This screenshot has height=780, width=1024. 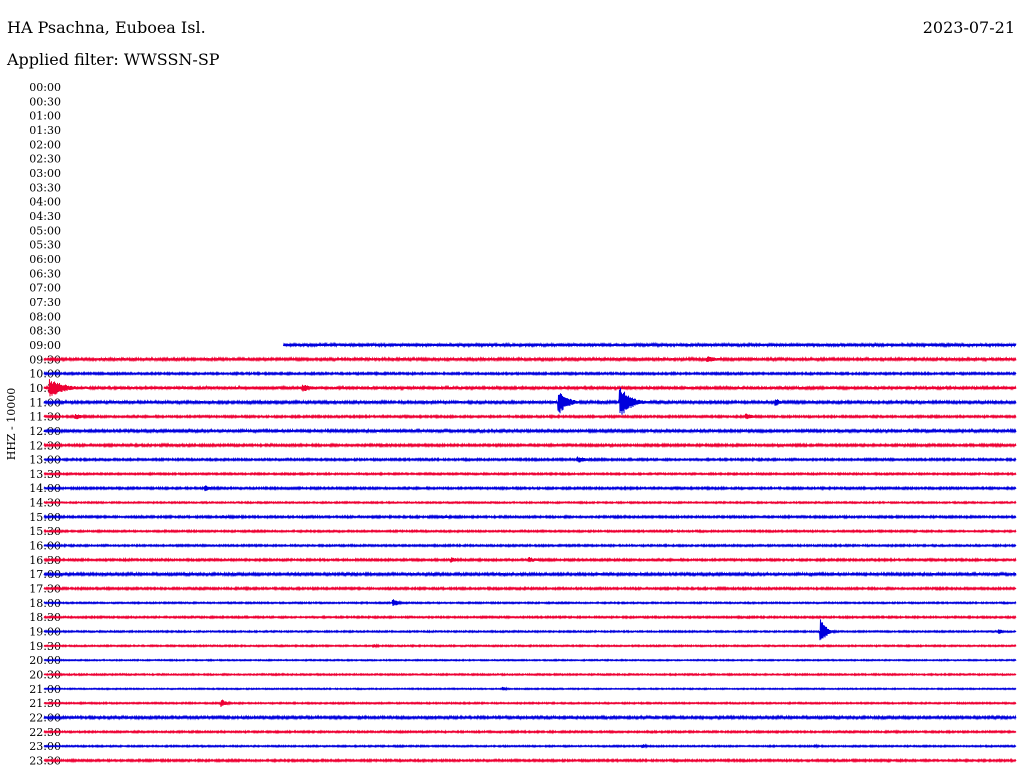 What do you see at coordinates (45, 345) in the screenshot?
I see `time-label-0900: 09:00` at bounding box center [45, 345].